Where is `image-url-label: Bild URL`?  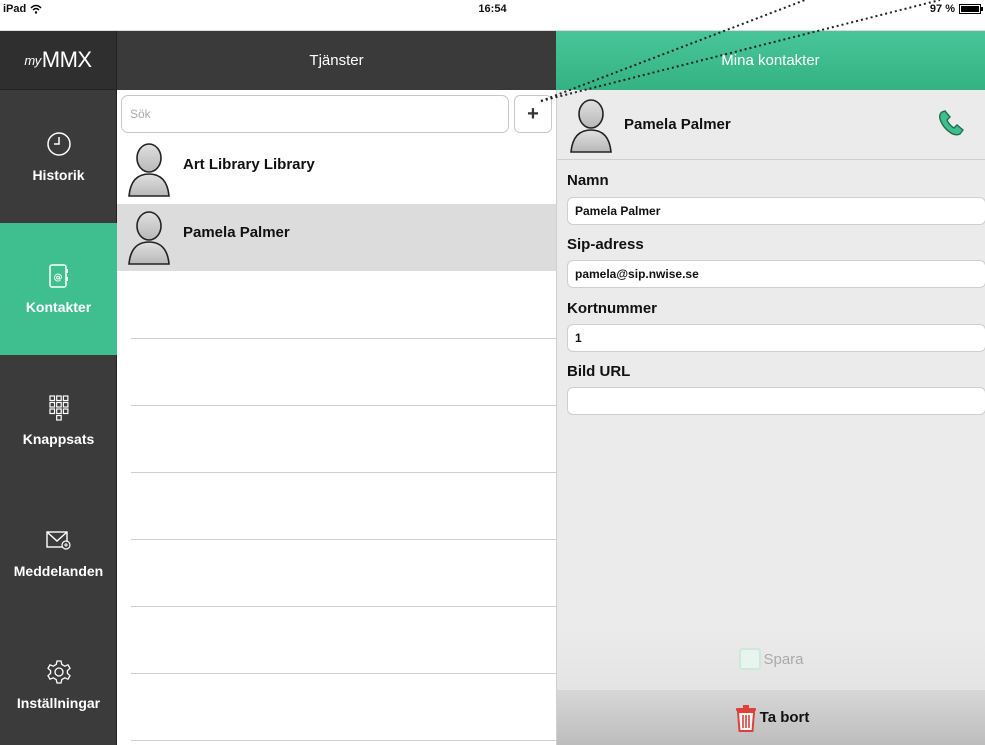
image-url-label: Bild URL is located at coordinates (599, 371).